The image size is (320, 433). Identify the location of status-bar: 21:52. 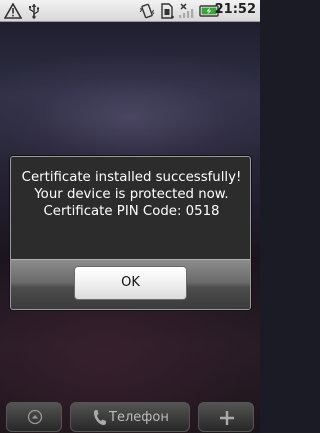
(130, 11).